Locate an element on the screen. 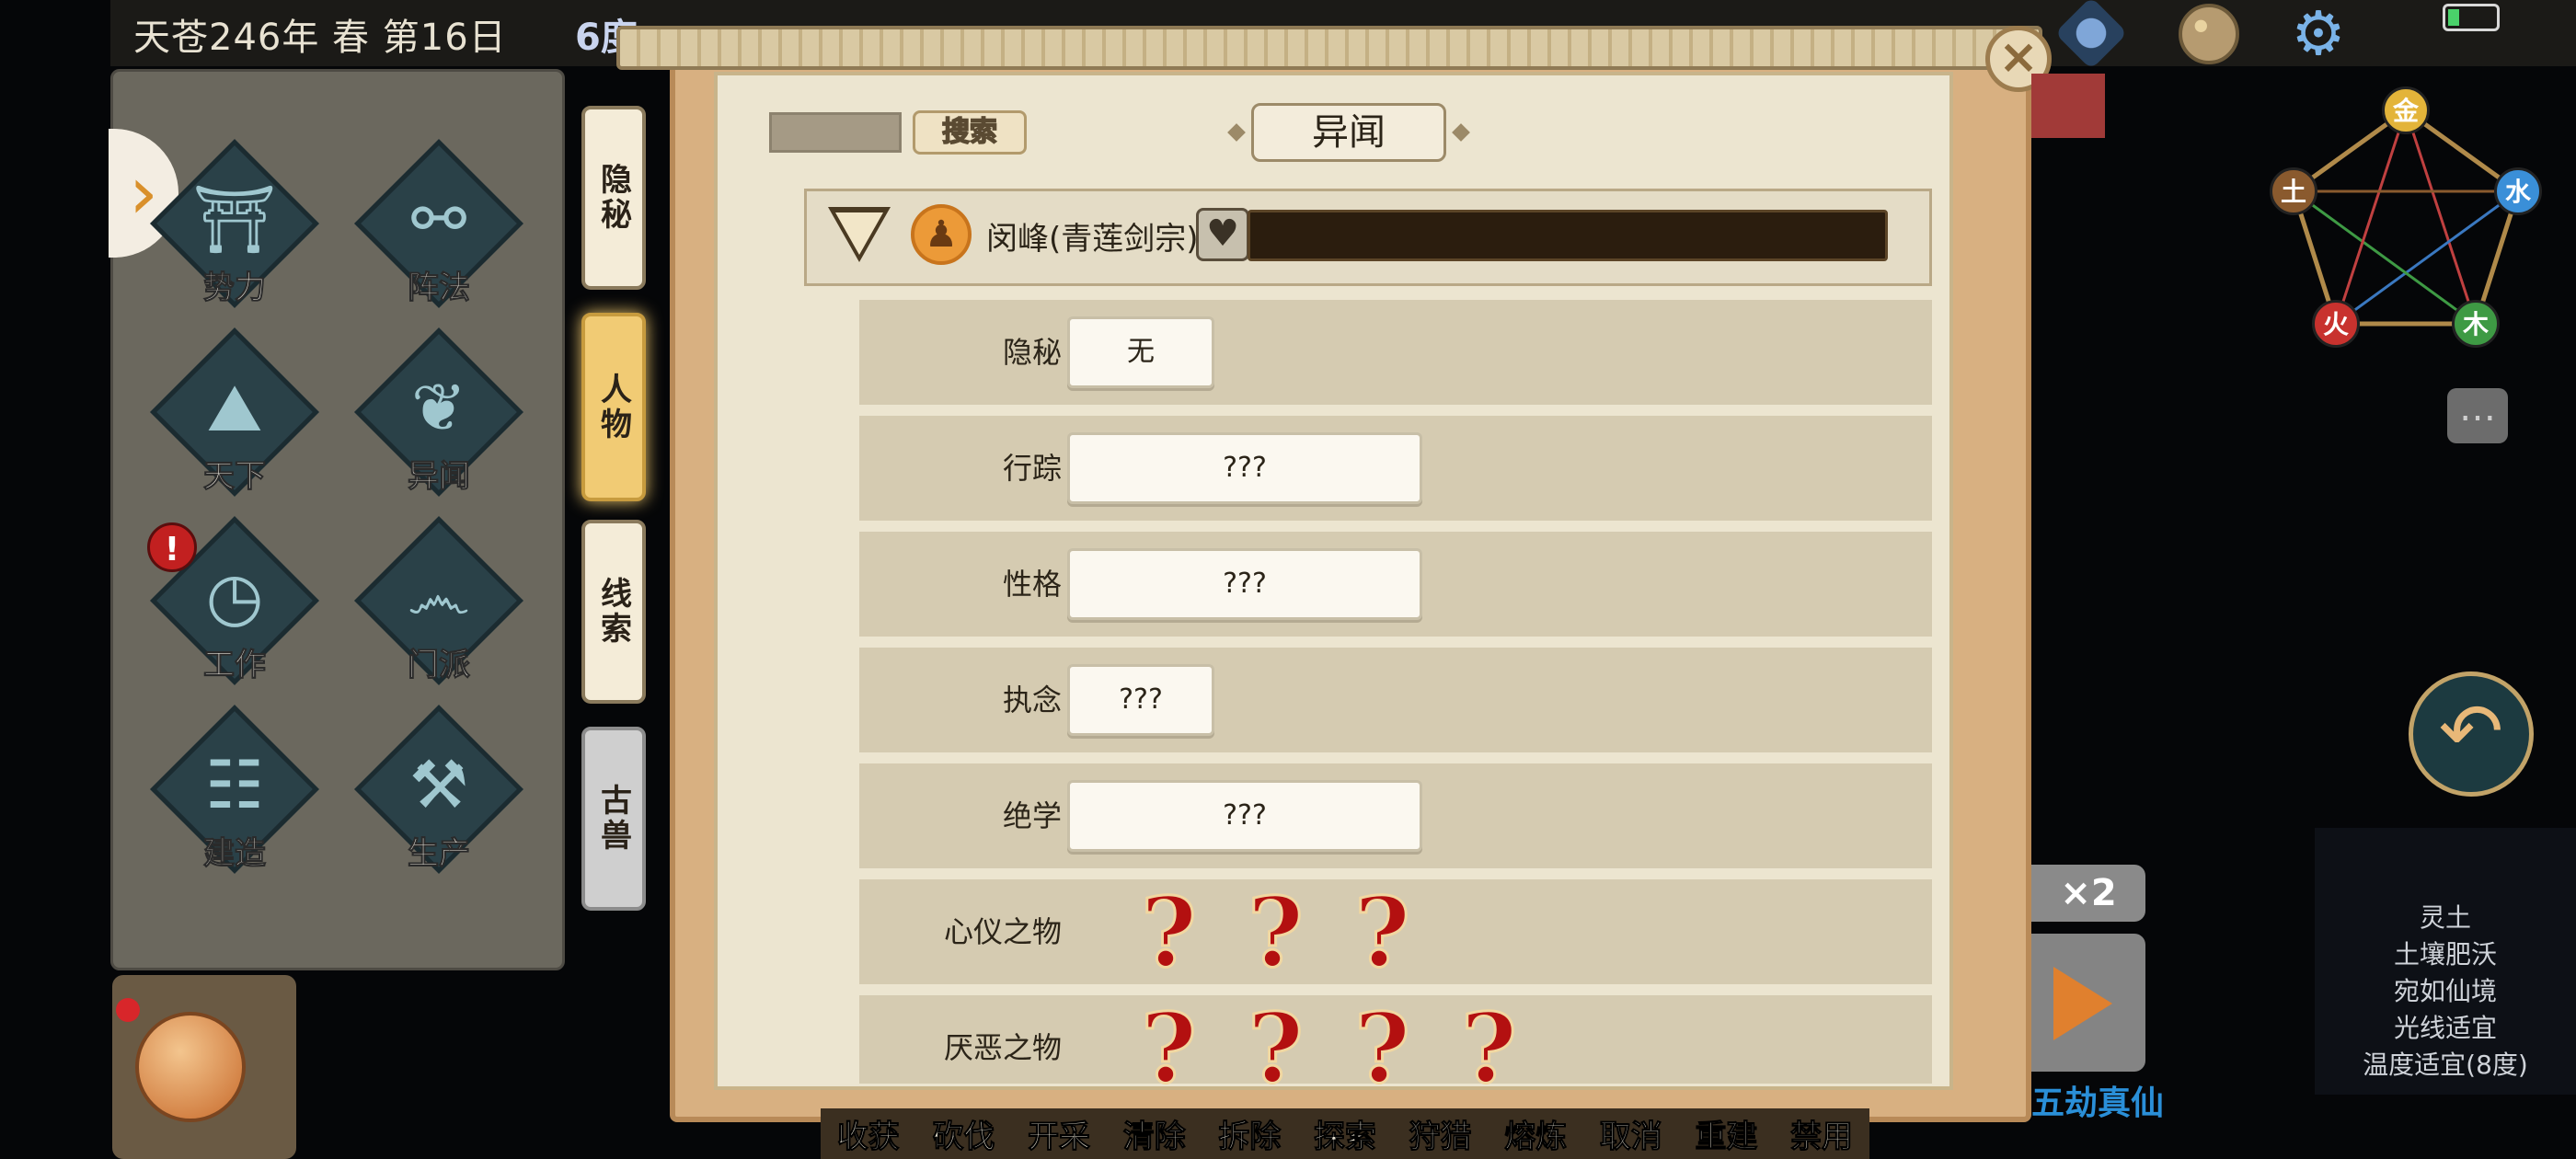 This screenshot has width=2576, height=1159. action-demolish: 拆除 is located at coordinates (1250, 1133).